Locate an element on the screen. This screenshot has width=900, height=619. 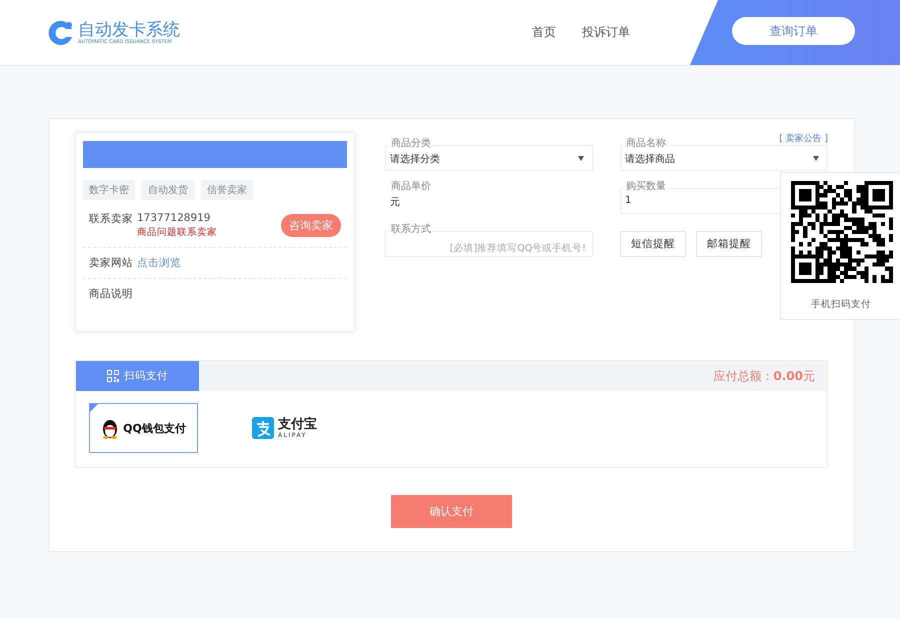
tag: 信誉卖家 is located at coordinates (227, 190).